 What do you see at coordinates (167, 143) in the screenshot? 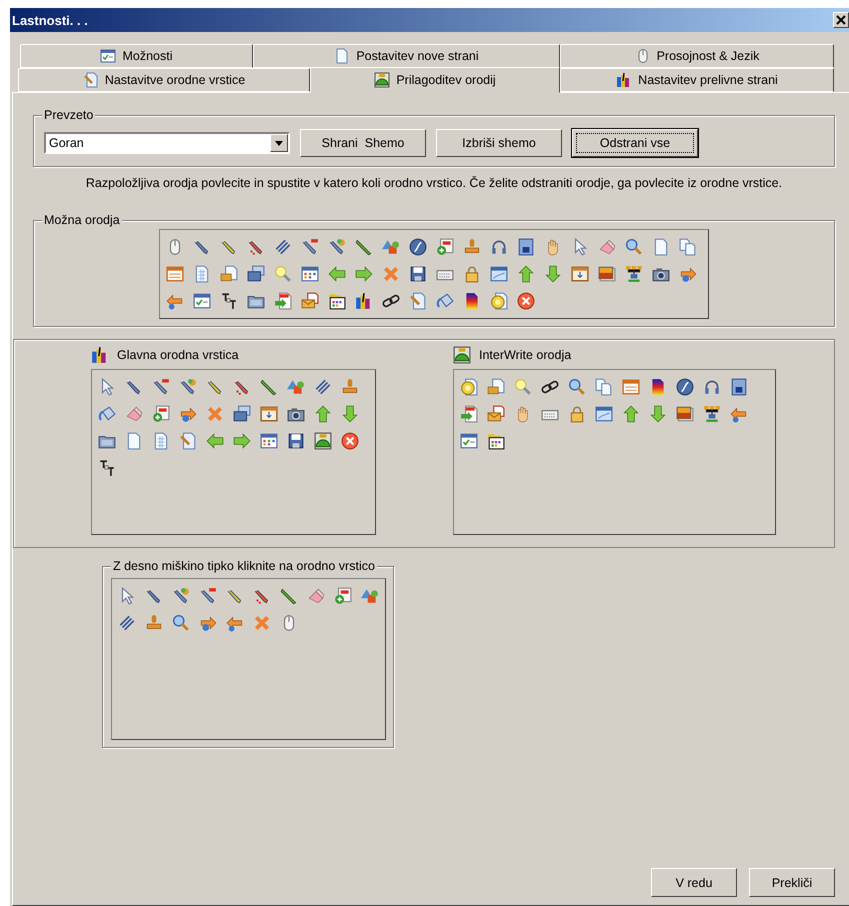
I see `scheme-dropdown: Goran` at bounding box center [167, 143].